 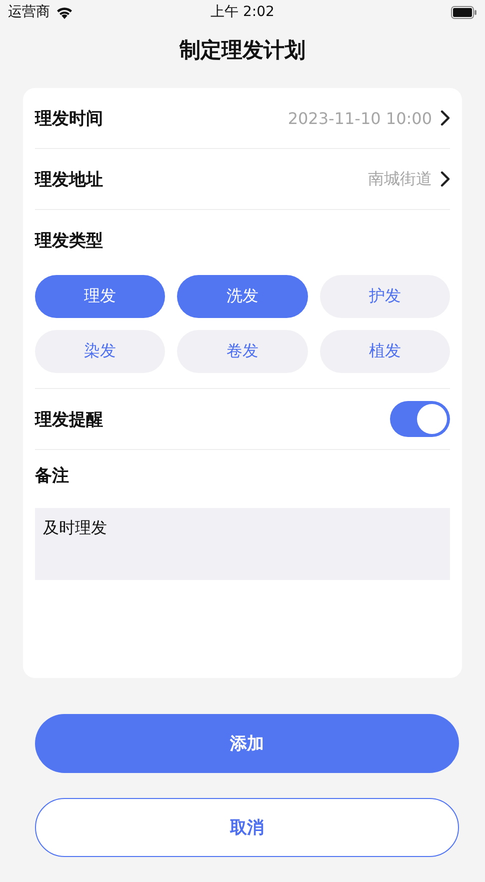 I want to click on type-chip: 卷发, so click(x=242, y=351).